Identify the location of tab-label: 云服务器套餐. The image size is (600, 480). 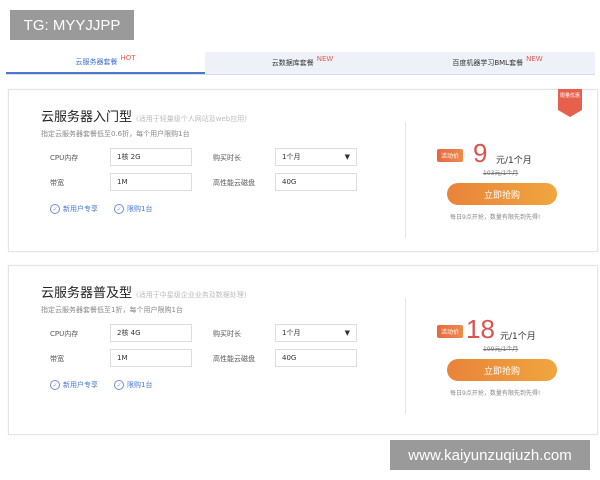
(96, 62).